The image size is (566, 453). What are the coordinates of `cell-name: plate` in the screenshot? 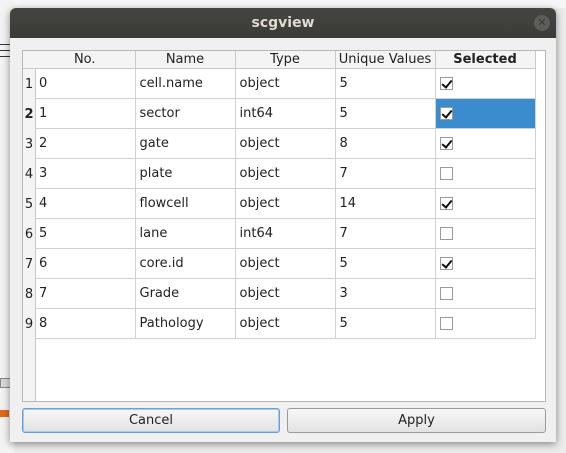 It's located at (185, 173).